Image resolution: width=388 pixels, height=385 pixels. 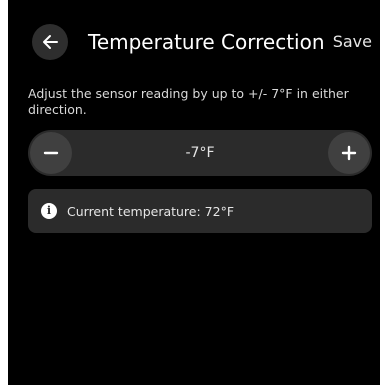 I want to click on current-temperature-text: Current temperature: 72°F, so click(x=151, y=211).